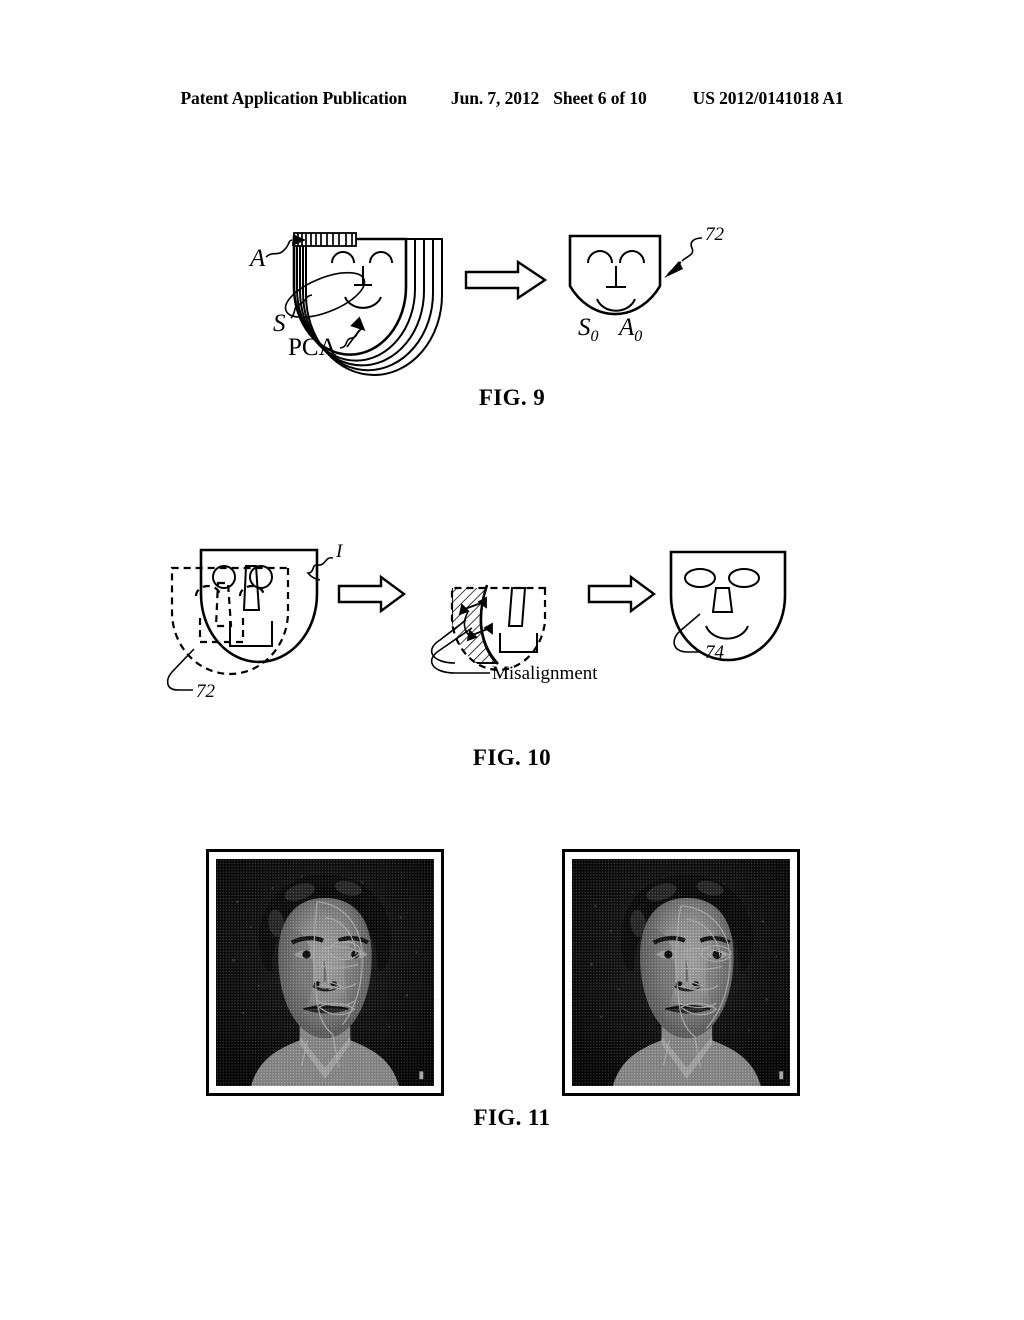 The width and height of the screenshot is (1024, 1320). What do you see at coordinates (600, 98) in the screenshot?
I see `header-sheet-text: Sheet 6 of 10` at bounding box center [600, 98].